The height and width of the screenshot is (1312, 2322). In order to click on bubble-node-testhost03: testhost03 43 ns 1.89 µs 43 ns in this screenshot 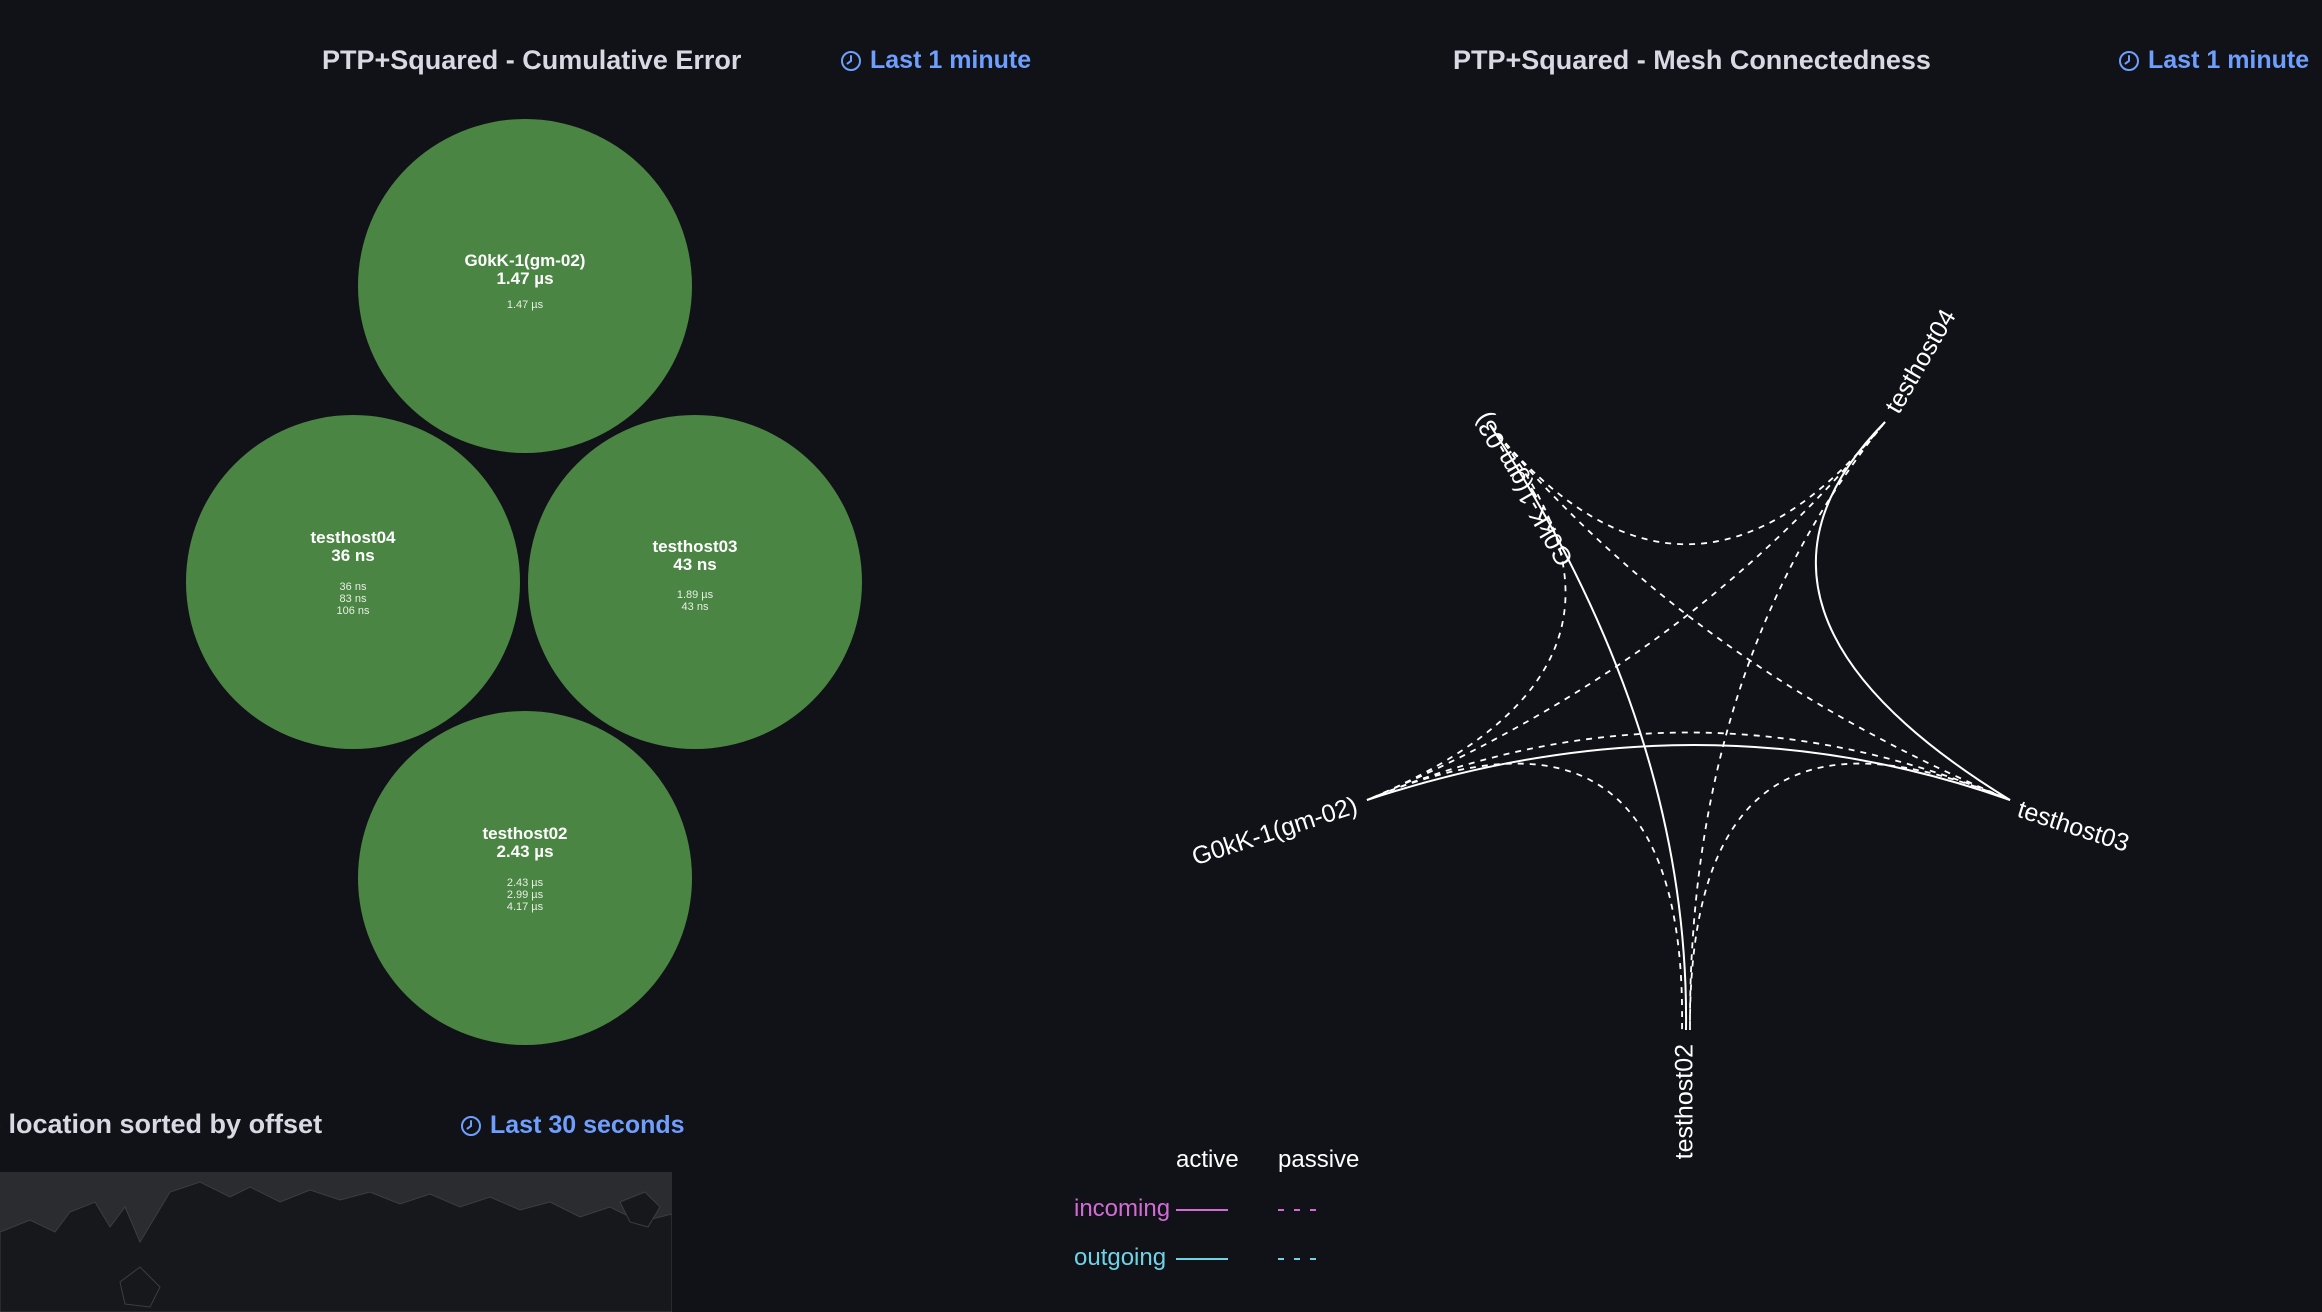, I will do `click(695, 582)`.